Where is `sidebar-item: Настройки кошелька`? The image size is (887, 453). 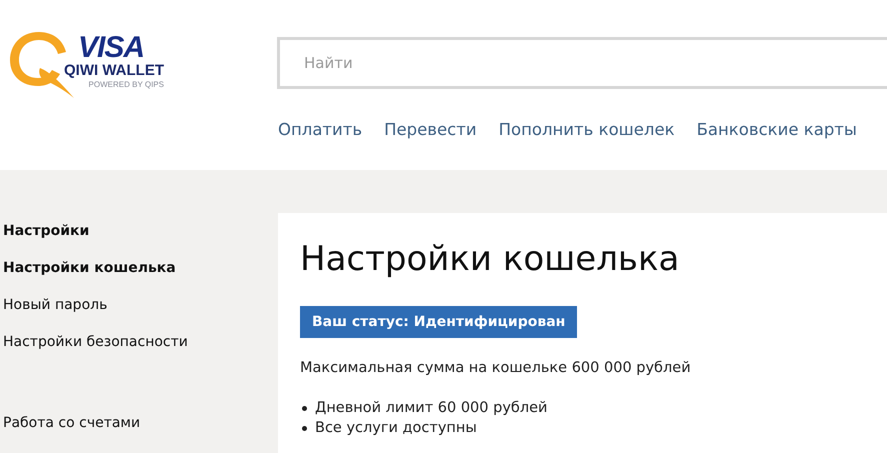 sidebar-item: Настройки кошелька is located at coordinates (89, 268).